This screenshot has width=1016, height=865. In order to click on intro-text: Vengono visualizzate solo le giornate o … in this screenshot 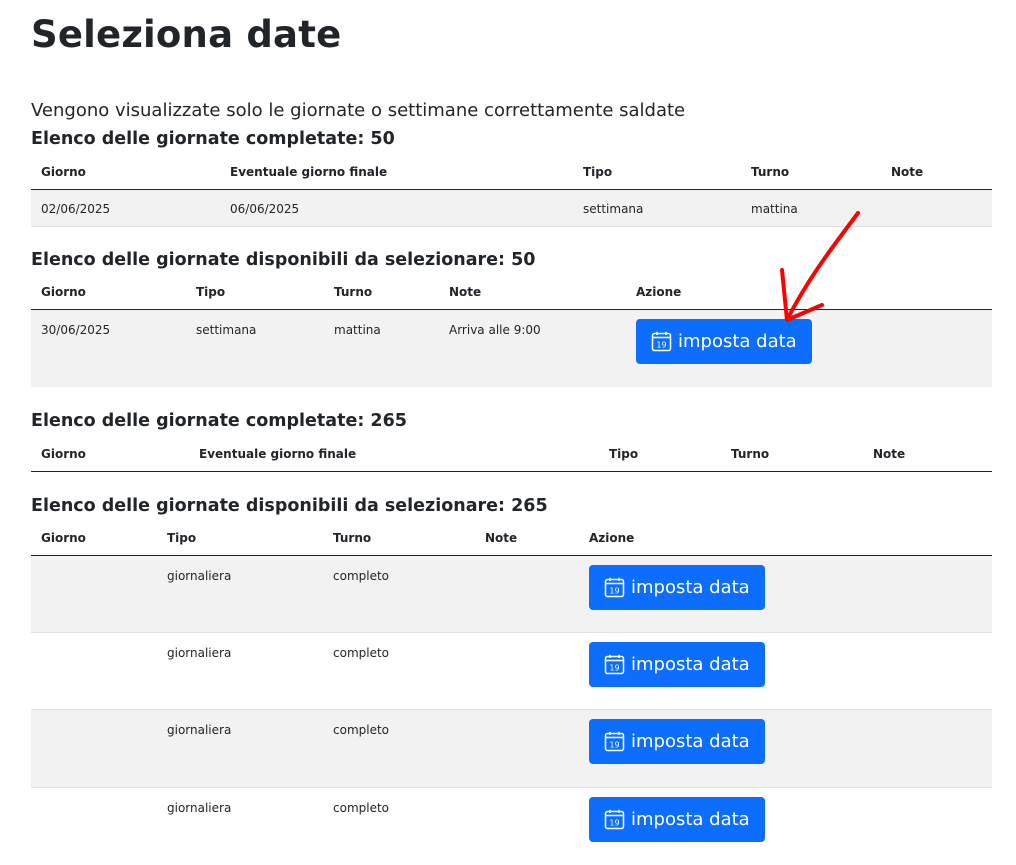, I will do `click(358, 110)`.